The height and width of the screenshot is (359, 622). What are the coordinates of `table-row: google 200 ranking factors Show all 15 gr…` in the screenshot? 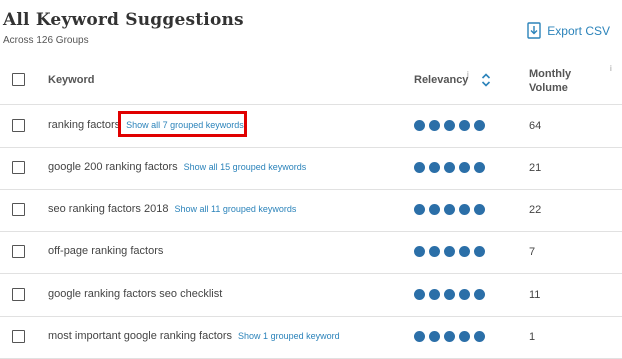 It's located at (311, 168).